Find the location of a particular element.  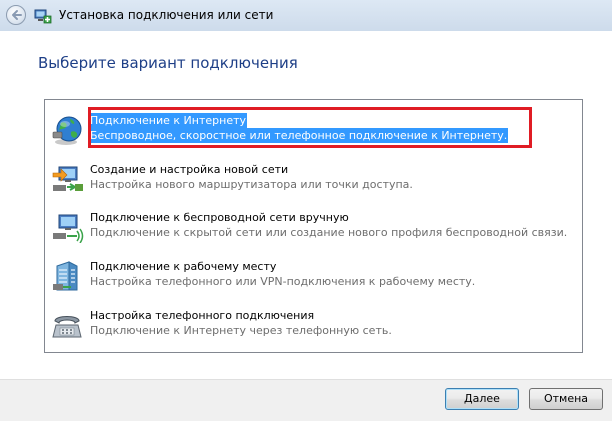

title-bar: Установка подключения или сети is located at coordinates (306, 15).